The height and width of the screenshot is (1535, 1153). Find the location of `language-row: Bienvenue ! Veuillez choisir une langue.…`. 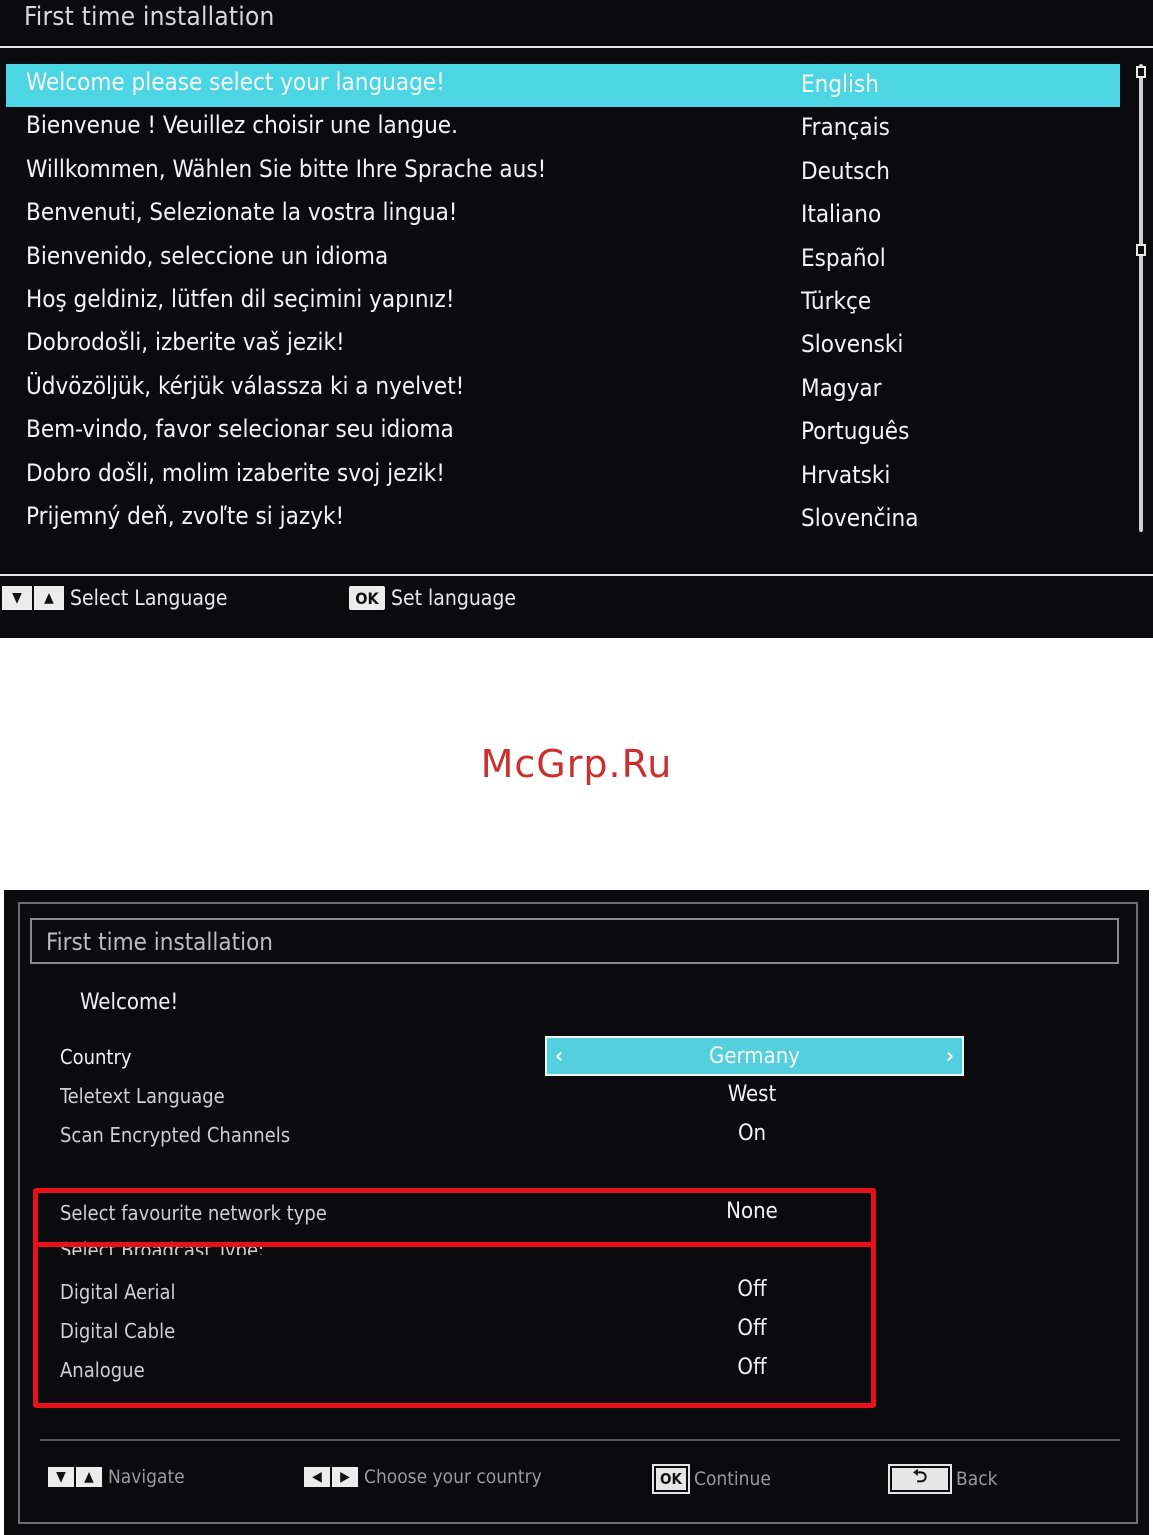

language-row: Bienvenue ! Veuillez choisir une langue.… is located at coordinates (563, 128).